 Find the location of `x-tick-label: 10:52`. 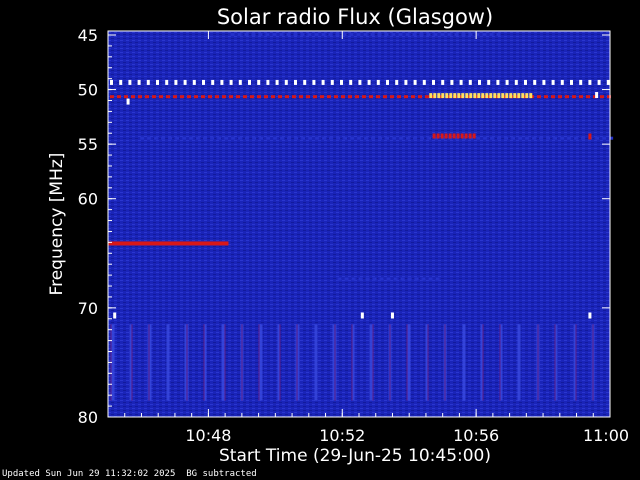

x-tick-label: 10:52 is located at coordinates (342, 435).